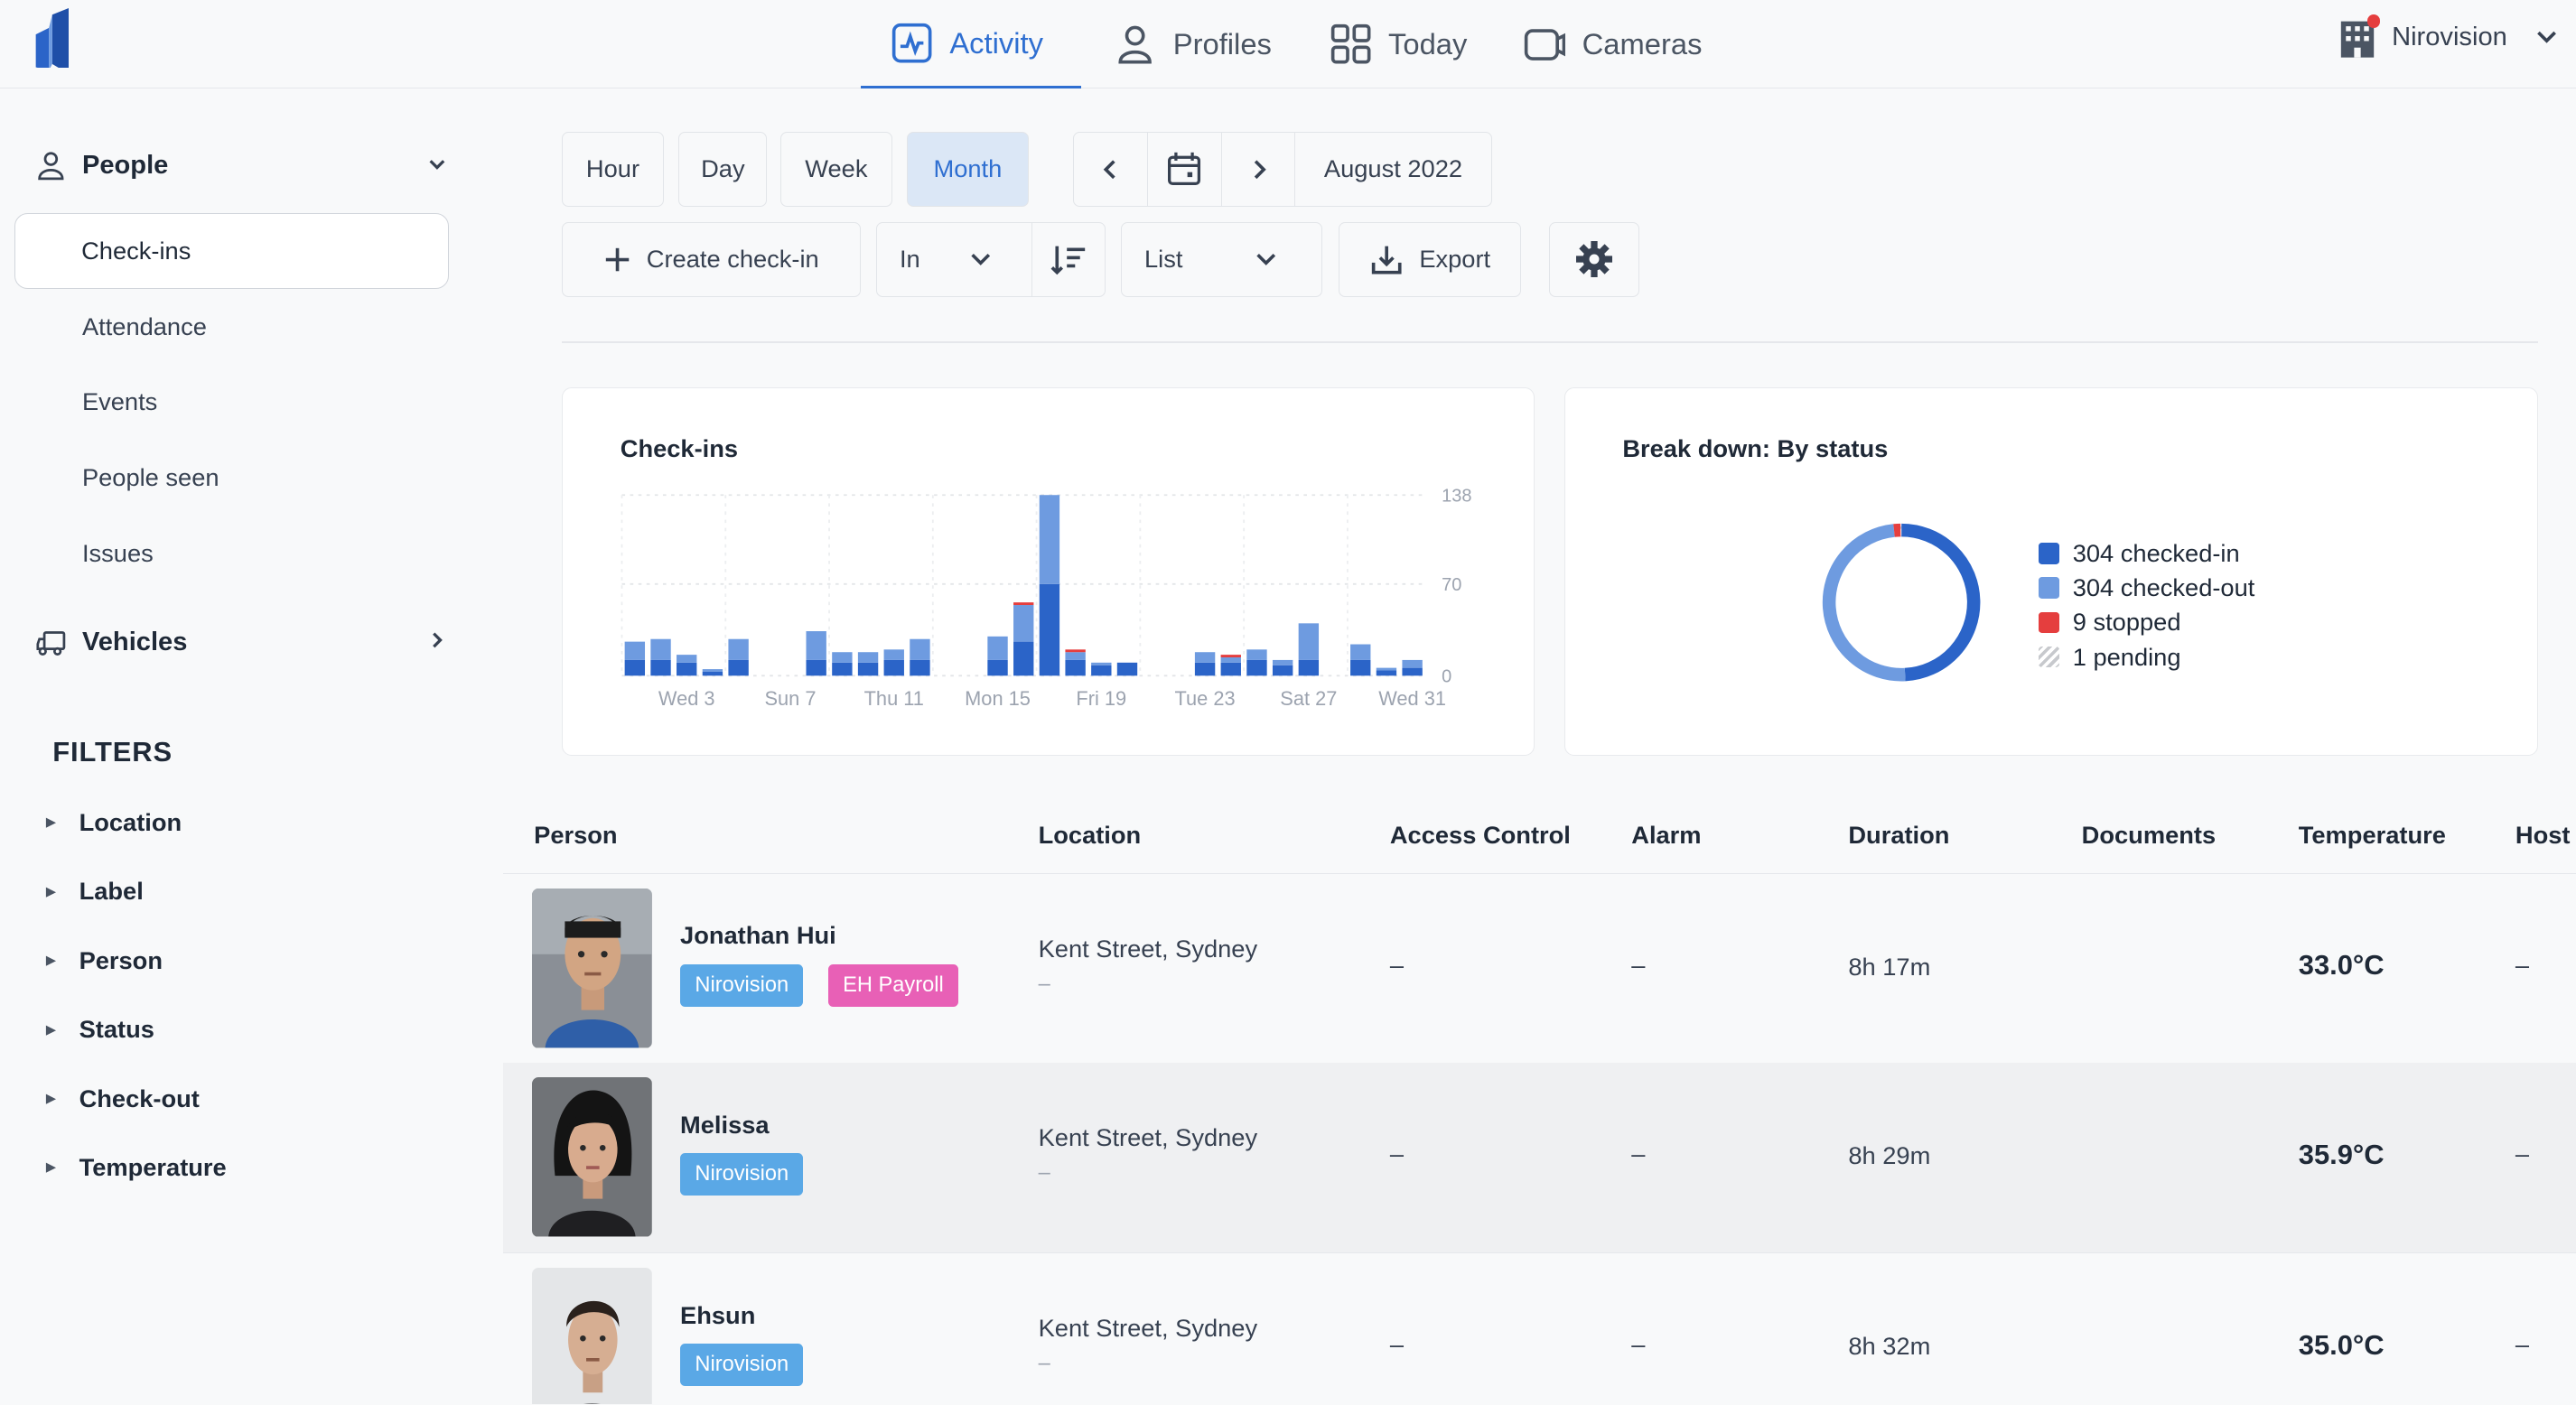  I want to click on label-tag: EH Payroll, so click(893, 985).